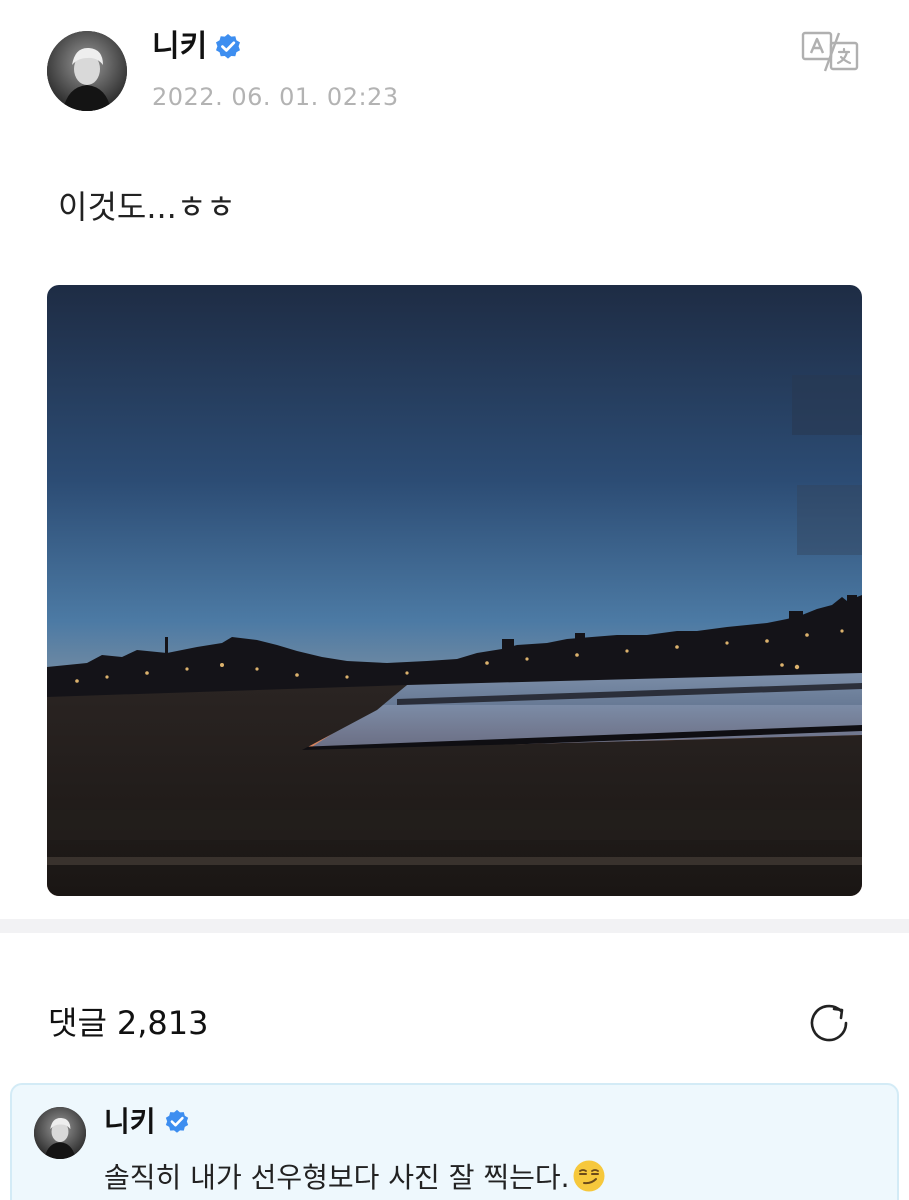  I want to click on comments-count: 2,813, so click(162, 1023).